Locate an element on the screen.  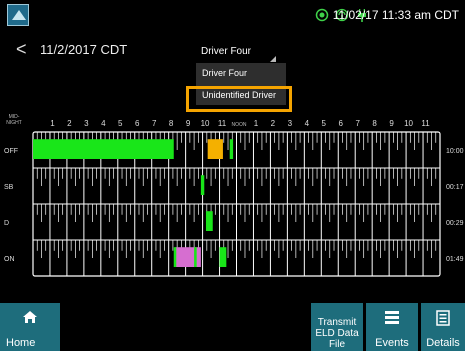
row-total: 00:17 is located at coordinates (455, 187).